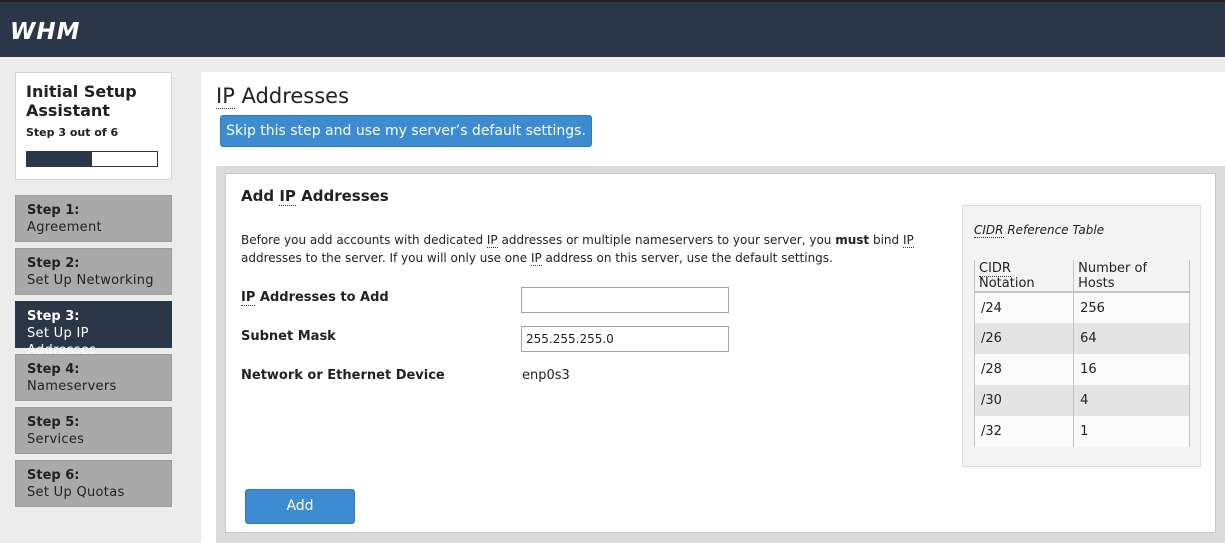  Describe the element at coordinates (343, 375) in the screenshot. I see `network-device-label: Network or Ethernet Device` at that location.